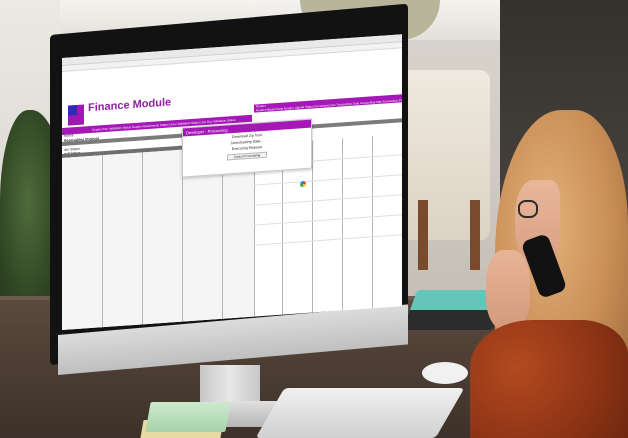  Describe the element at coordinates (360, 413) in the screenshot. I see `keyboard` at that location.